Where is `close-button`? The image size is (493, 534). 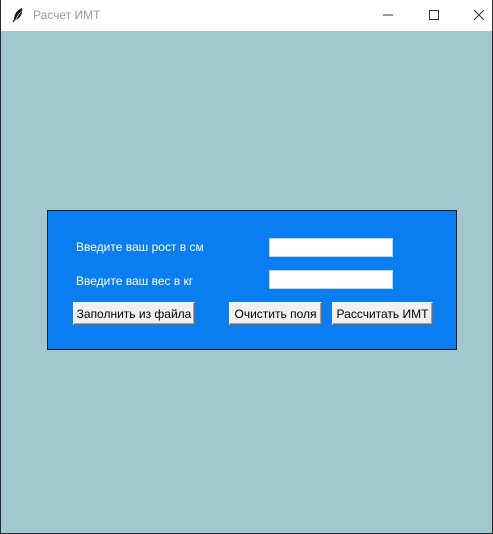 close-button is located at coordinates (474, 15).